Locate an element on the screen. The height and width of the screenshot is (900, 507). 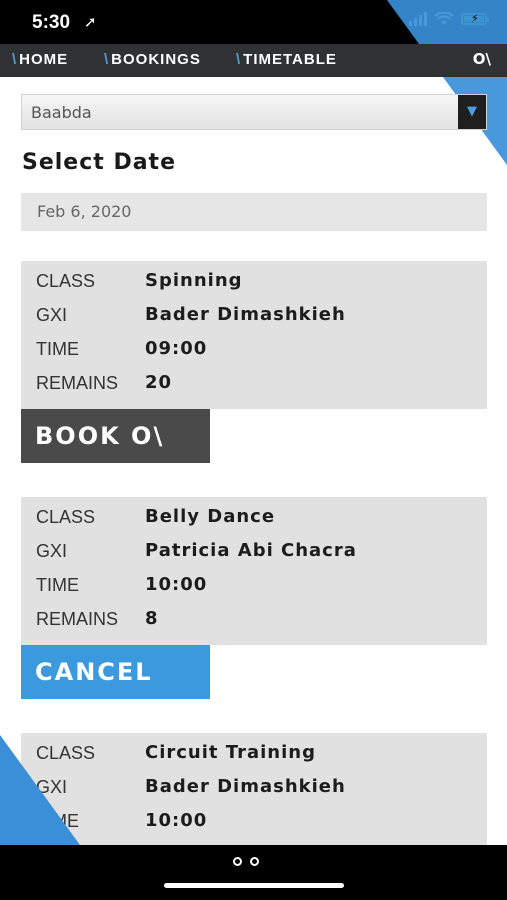
class-time: 09:00 is located at coordinates (176, 348).